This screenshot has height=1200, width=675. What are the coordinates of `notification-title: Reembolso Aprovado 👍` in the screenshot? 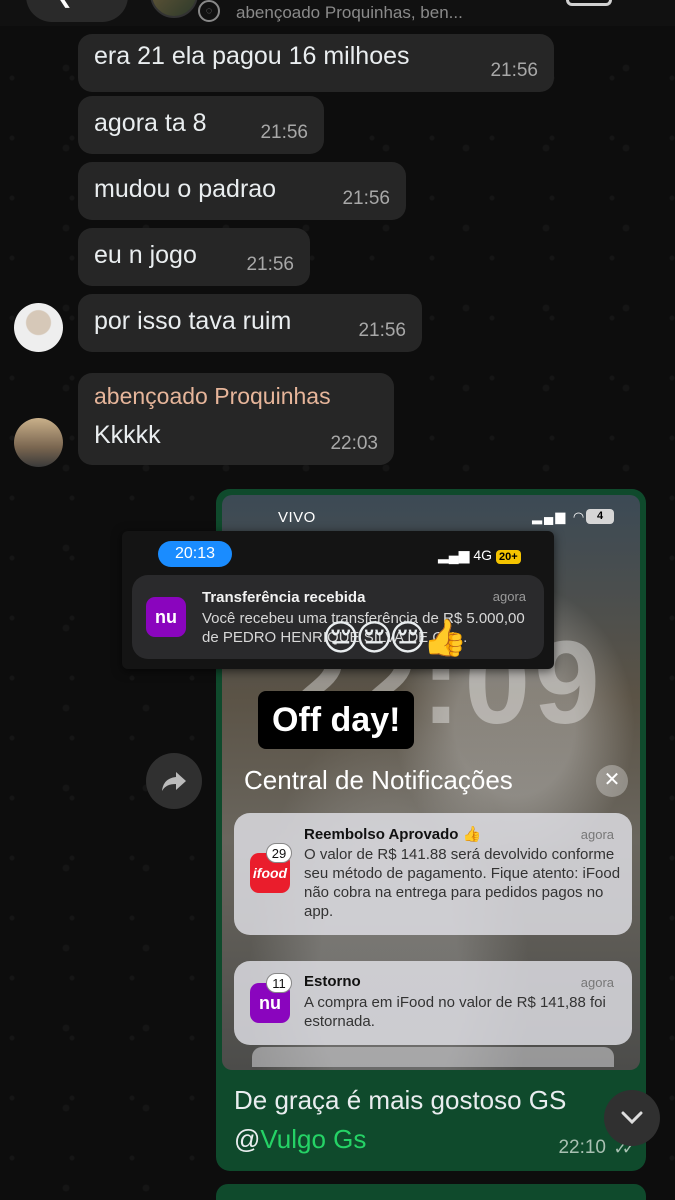 It's located at (393, 834).